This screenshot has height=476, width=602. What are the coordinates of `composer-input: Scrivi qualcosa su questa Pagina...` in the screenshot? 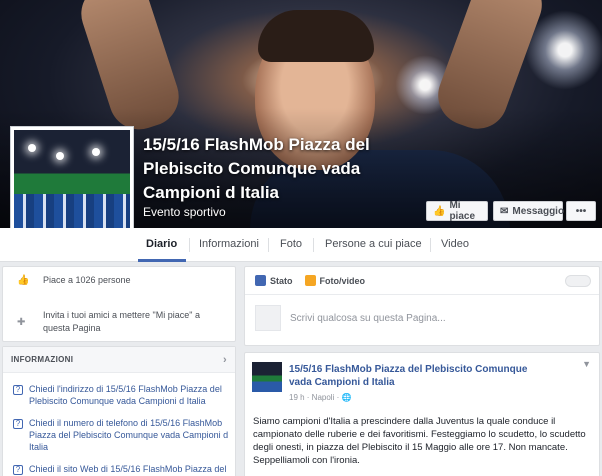 It's located at (368, 318).